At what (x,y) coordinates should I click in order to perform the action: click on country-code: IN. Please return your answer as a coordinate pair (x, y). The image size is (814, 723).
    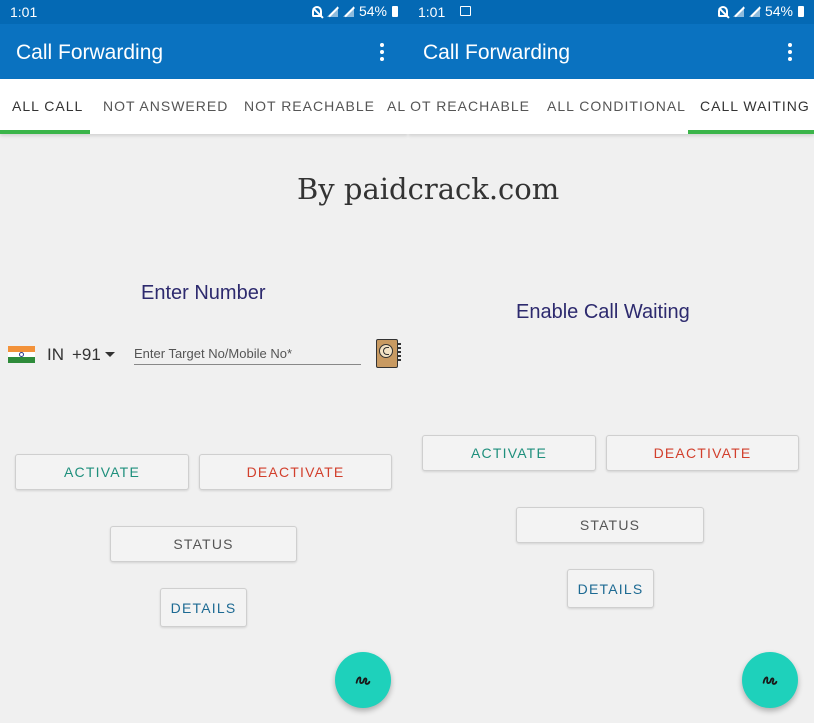
    Looking at the image, I should click on (55, 355).